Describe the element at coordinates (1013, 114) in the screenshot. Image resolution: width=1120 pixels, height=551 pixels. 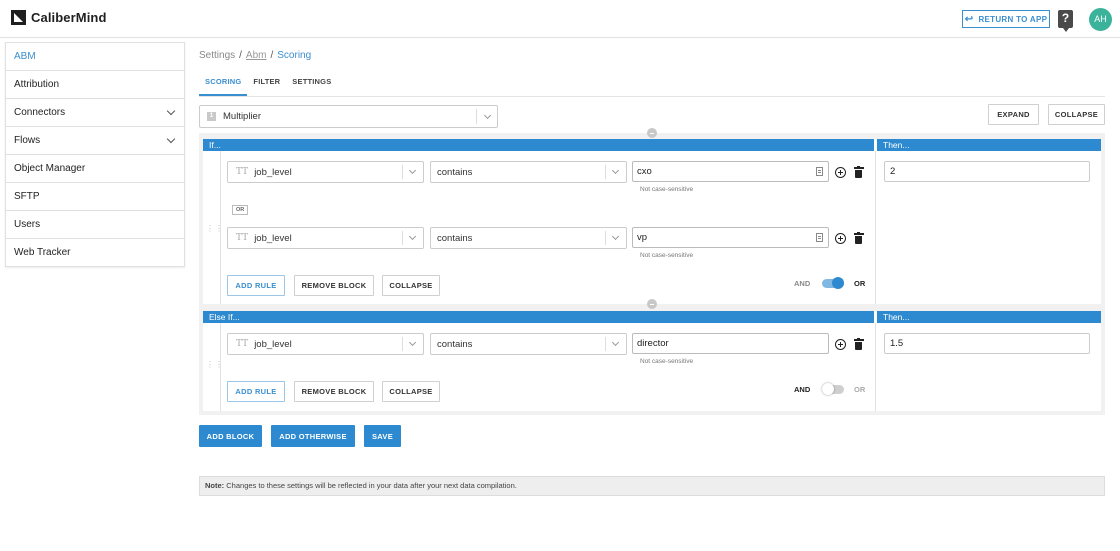
I see `expand-button: EXPAND` at that location.